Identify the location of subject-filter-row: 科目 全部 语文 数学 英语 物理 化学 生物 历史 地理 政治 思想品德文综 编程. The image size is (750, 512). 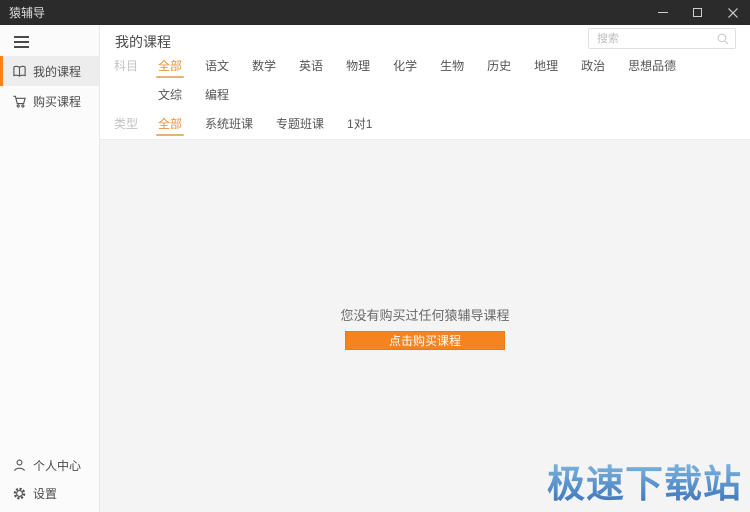
(425, 81).